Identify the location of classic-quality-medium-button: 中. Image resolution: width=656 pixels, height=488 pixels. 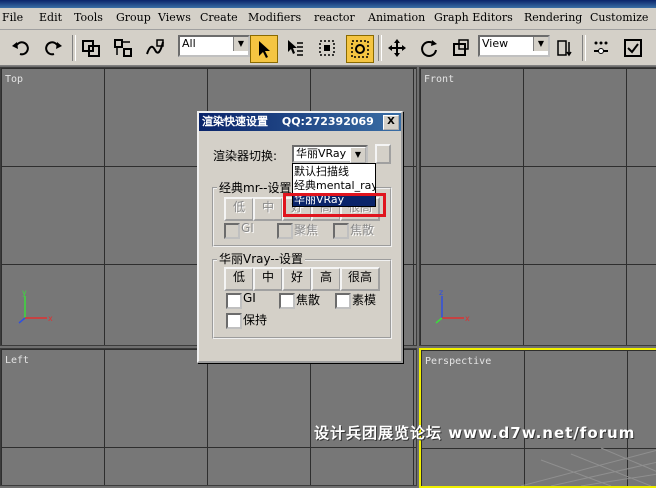
(268, 209).